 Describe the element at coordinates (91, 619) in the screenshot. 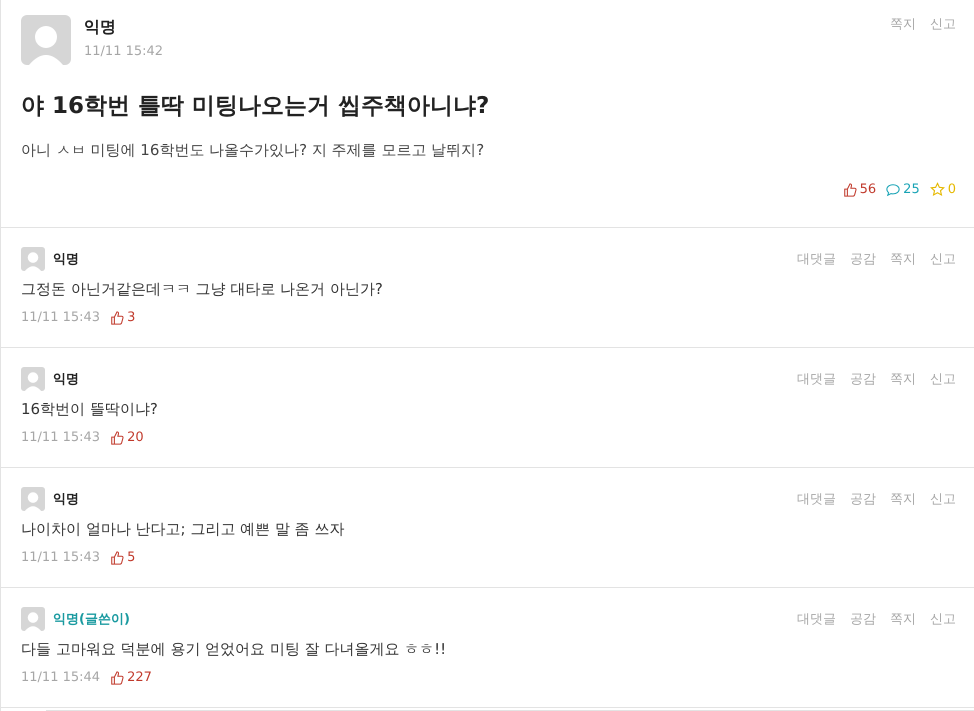

I see `comment-author: 익명(글쓴이)` at that location.